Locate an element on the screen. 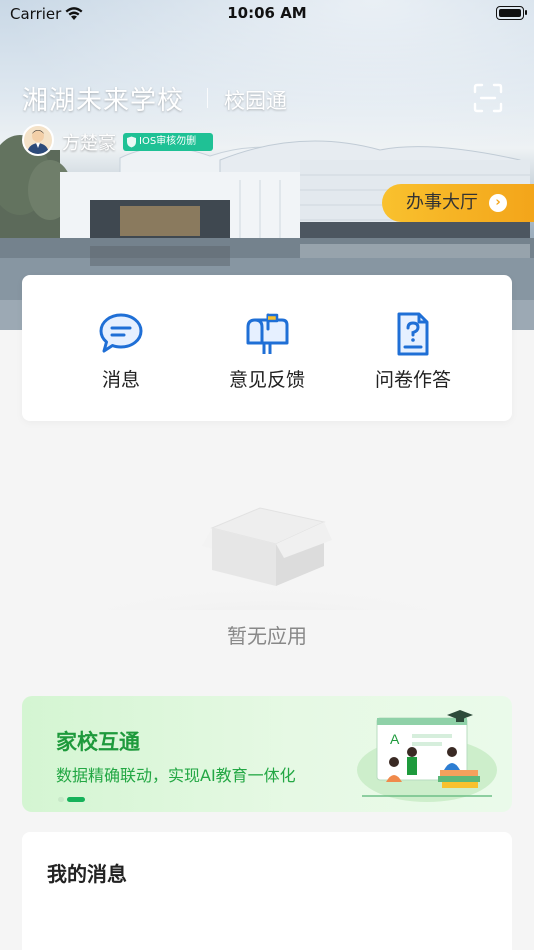  status-bar: Carrier 10:06 AM is located at coordinates (267, 14).